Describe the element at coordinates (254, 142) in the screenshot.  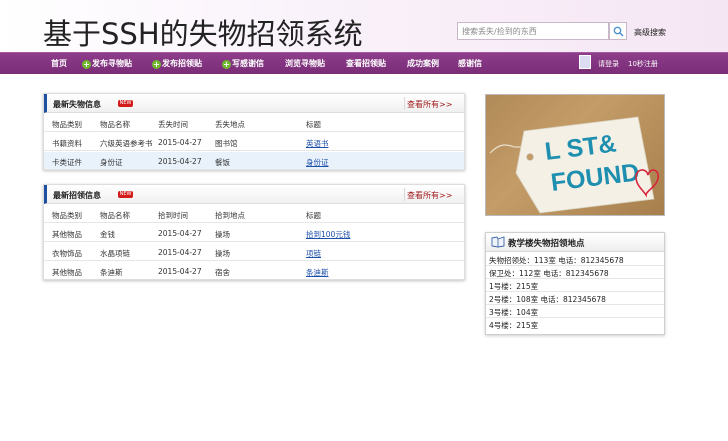
I see `table-row: 书籍资料 六级英语参考书 2015-04-27 图书馆 英语书` at that location.